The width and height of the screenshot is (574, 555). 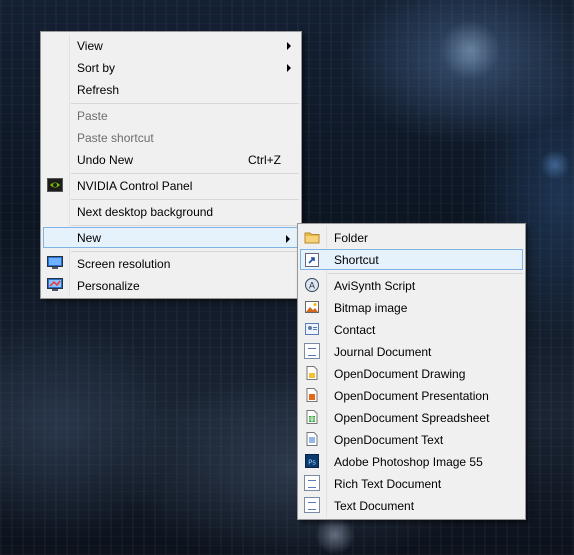 What do you see at coordinates (371, 307) in the screenshot?
I see `submenu-item-label: Bitmap image` at bounding box center [371, 307].